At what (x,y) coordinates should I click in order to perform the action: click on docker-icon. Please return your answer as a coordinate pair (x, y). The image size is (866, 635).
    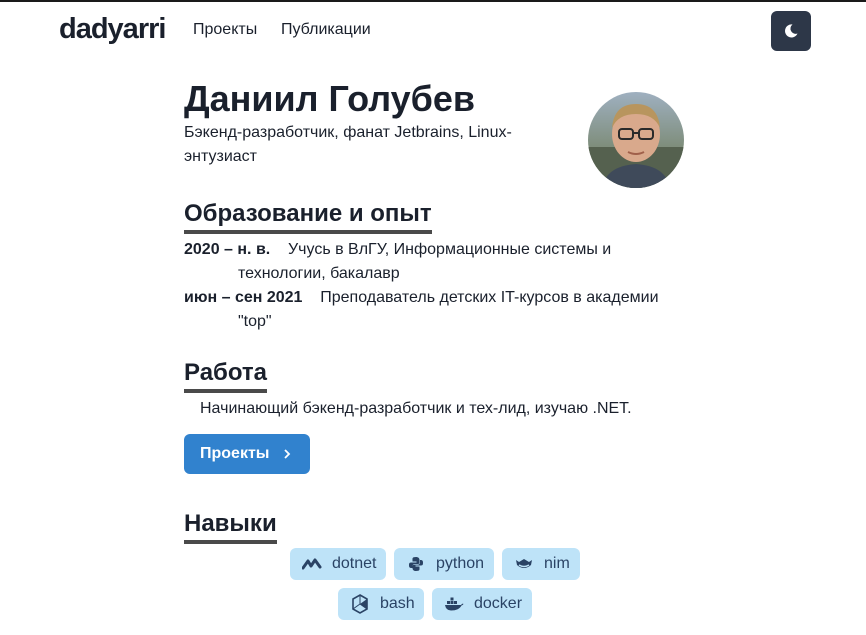
    Looking at the image, I should click on (454, 604).